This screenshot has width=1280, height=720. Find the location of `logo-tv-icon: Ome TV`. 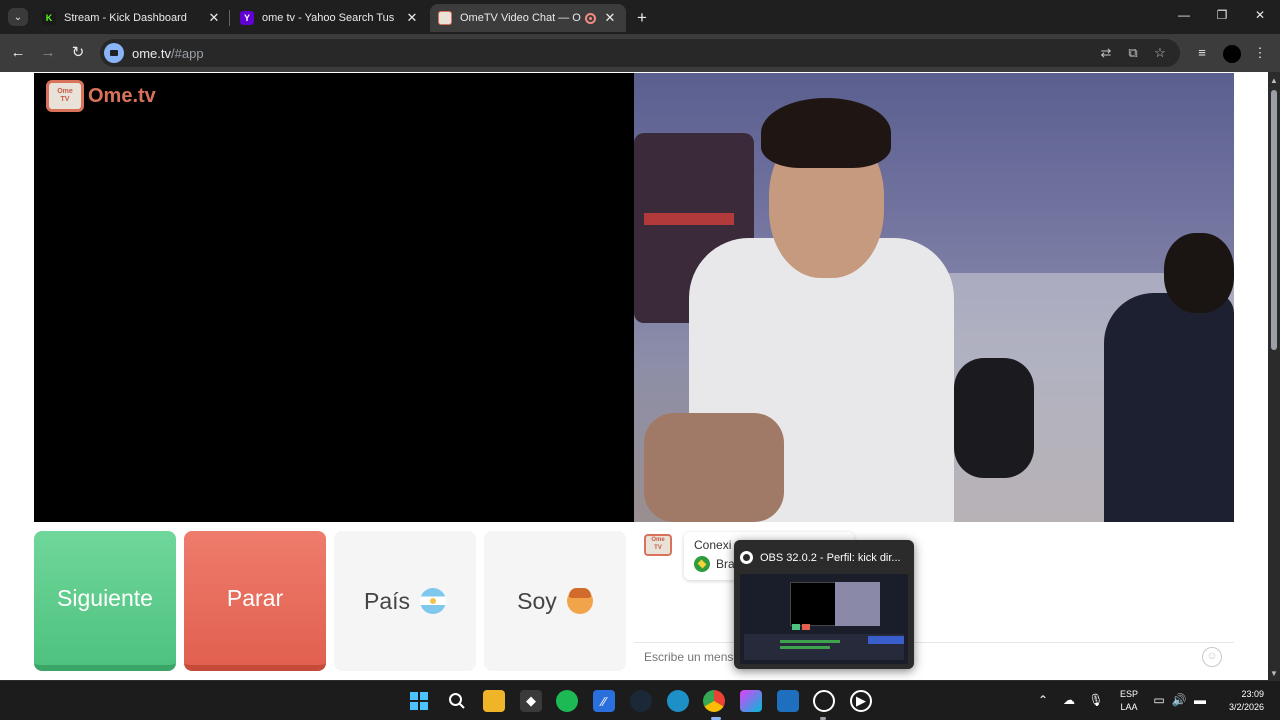

logo-tv-icon: Ome TV is located at coordinates (65, 96).